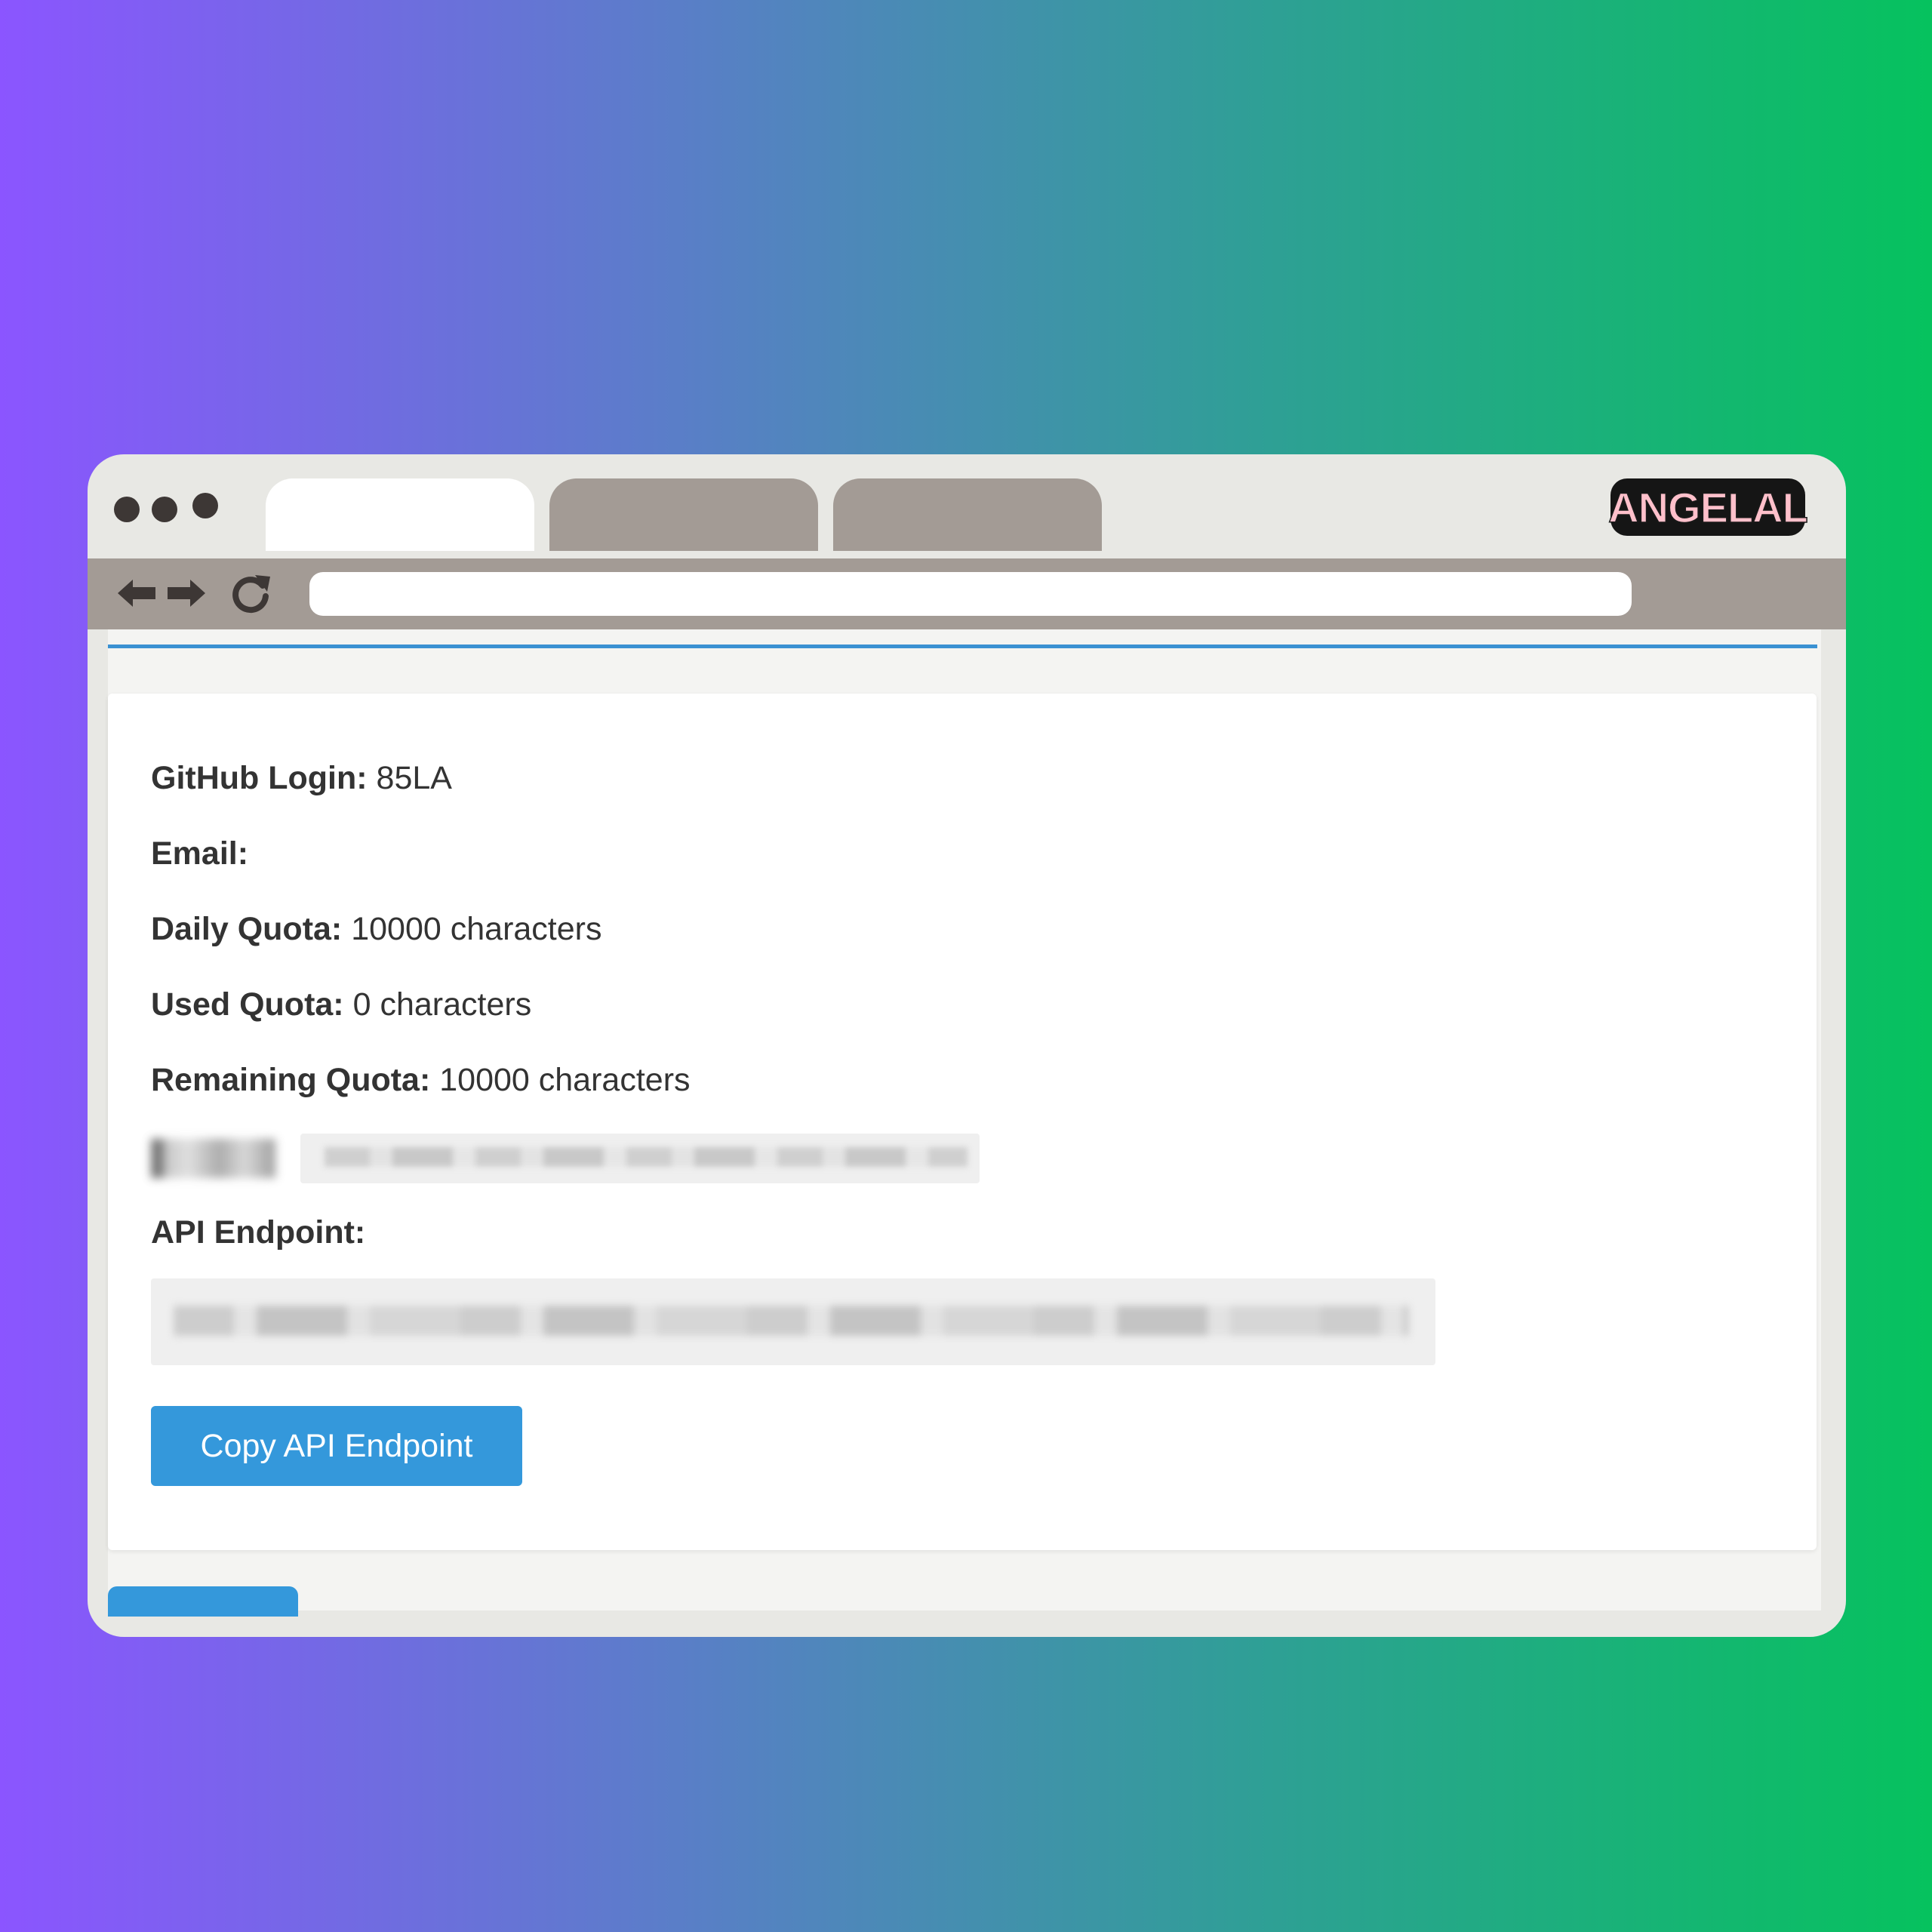 The height and width of the screenshot is (1932, 1932). What do you see at coordinates (414, 778) in the screenshot?
I see `github-login-value: 85LA` at bounding box center [414, 778].